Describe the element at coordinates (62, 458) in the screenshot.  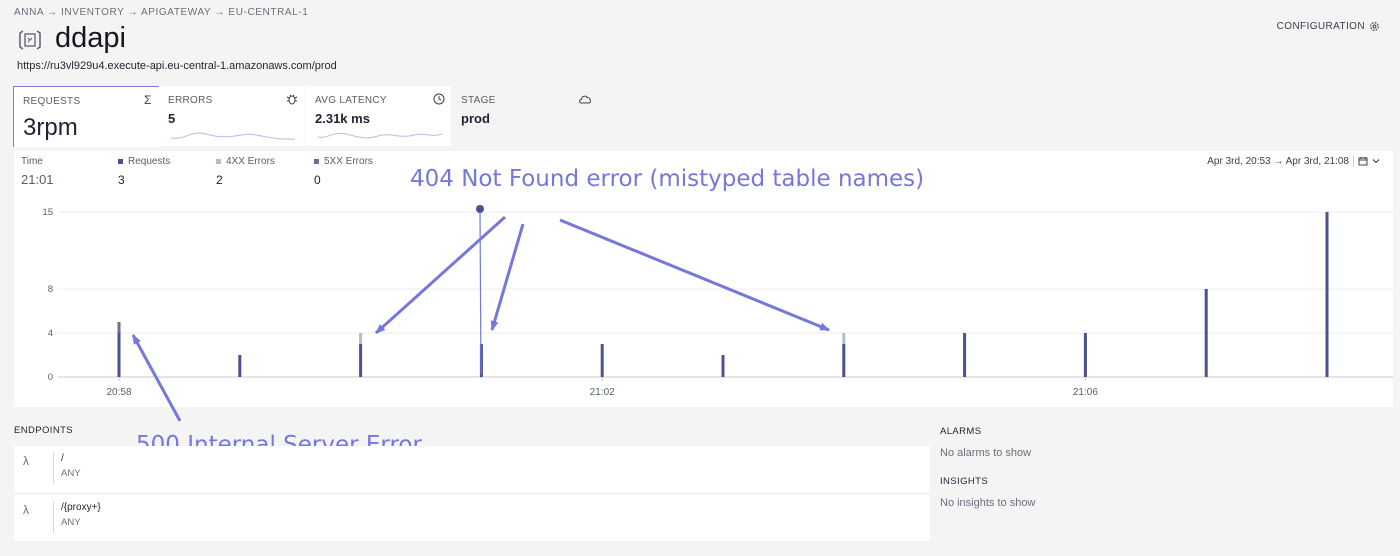
I see `endpoint-path: /` at that location.